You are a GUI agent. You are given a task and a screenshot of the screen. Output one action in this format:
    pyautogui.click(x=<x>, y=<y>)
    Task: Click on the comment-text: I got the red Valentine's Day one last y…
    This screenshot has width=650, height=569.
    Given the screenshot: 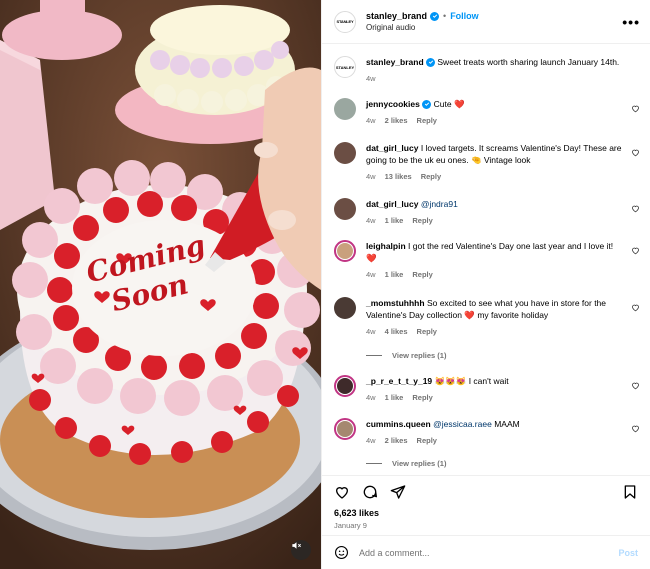 What is the action you would take?
    pyautogui.click(x=511, y=246)
    